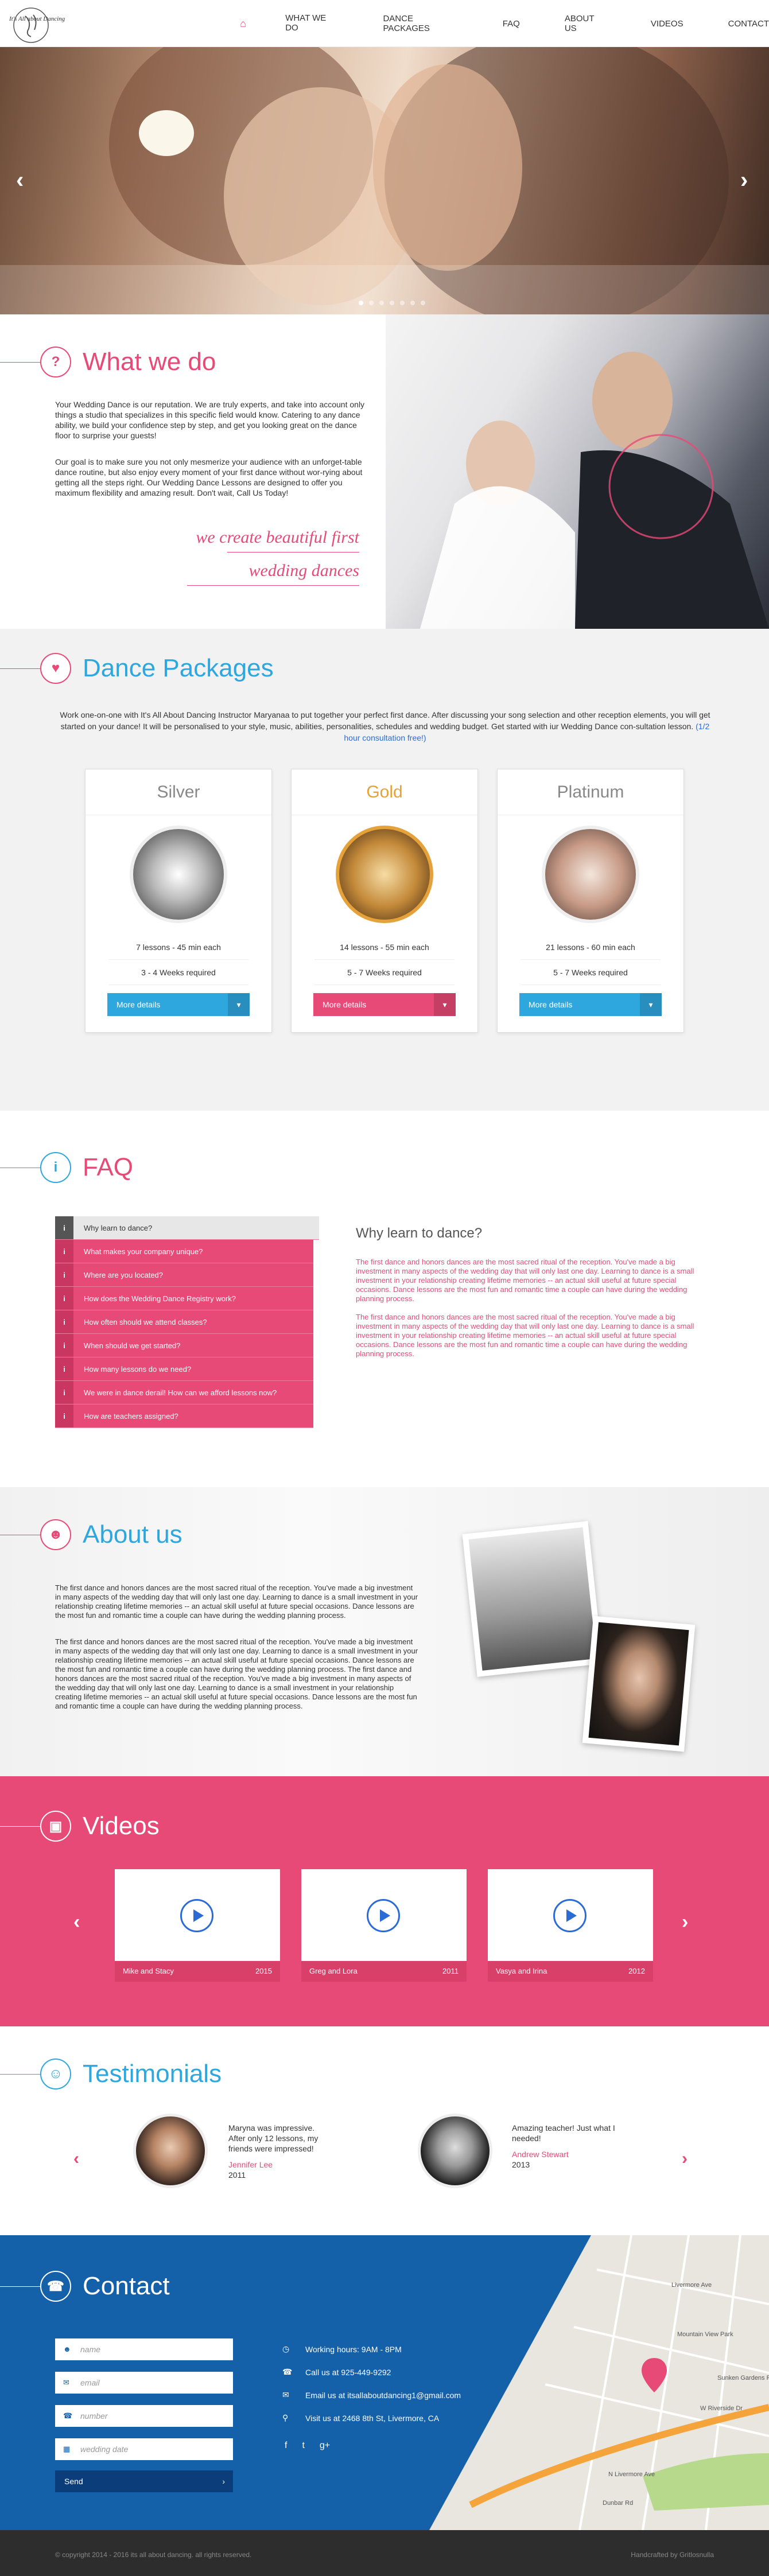 Image resolution: width=769 pixels, height=2576 pixels. I want to click on quote-line: we create beautiful first, so click(277, 537).